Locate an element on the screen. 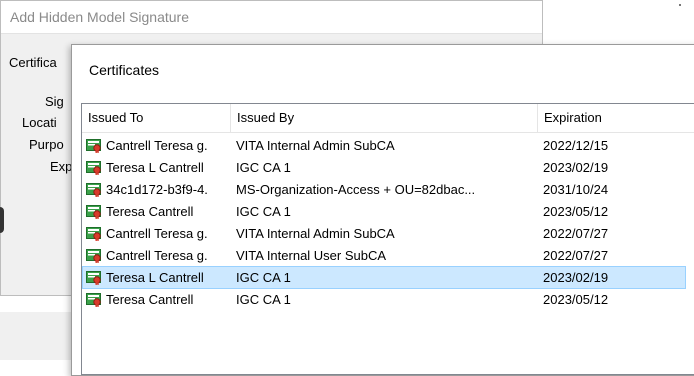  list-header: Issued To Issued By Expiration is located at coordinates (388, 118).